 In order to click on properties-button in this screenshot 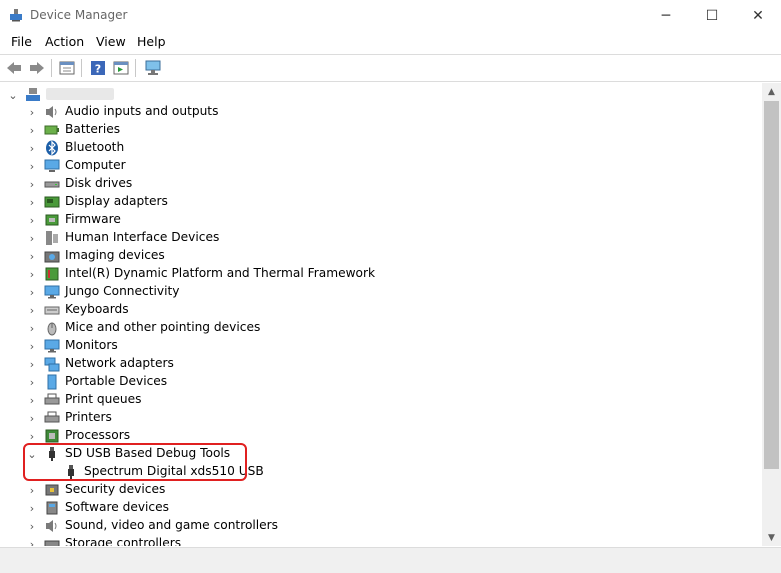, I will do `click(67, 68)`.